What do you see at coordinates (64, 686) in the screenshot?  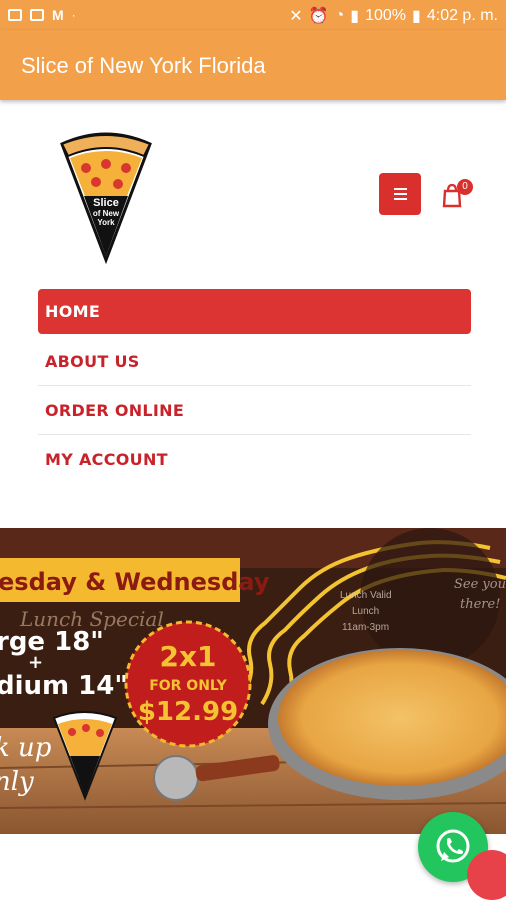 I see `size-medium-text: dium 14"` at bounding box center [64, 686].